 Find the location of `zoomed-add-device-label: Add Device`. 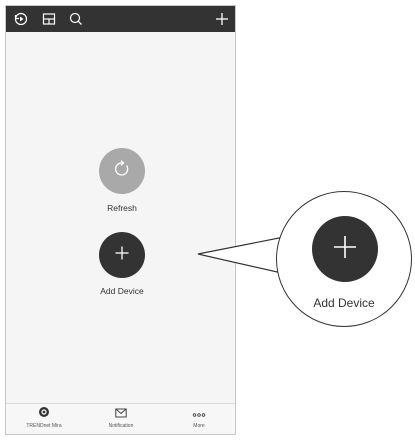

zoomed-add-device-label: Add Device is located at coordinates (344, 303).